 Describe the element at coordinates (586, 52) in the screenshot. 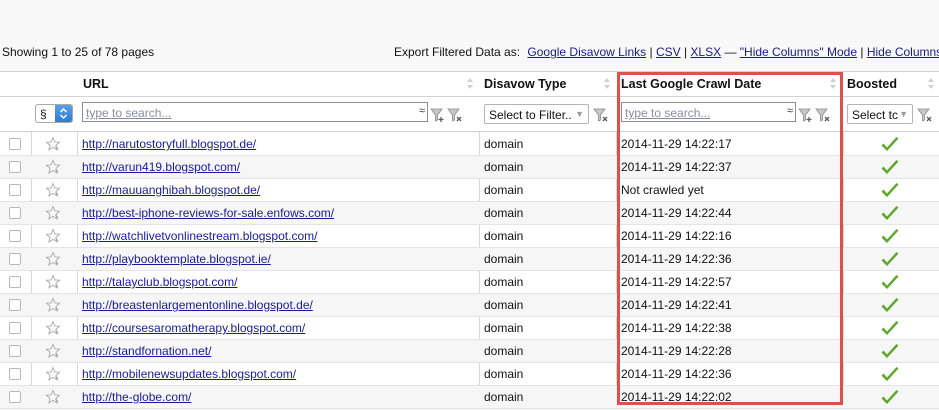

I see `export-google-disavow-link: Google Disavow Links` at that location.